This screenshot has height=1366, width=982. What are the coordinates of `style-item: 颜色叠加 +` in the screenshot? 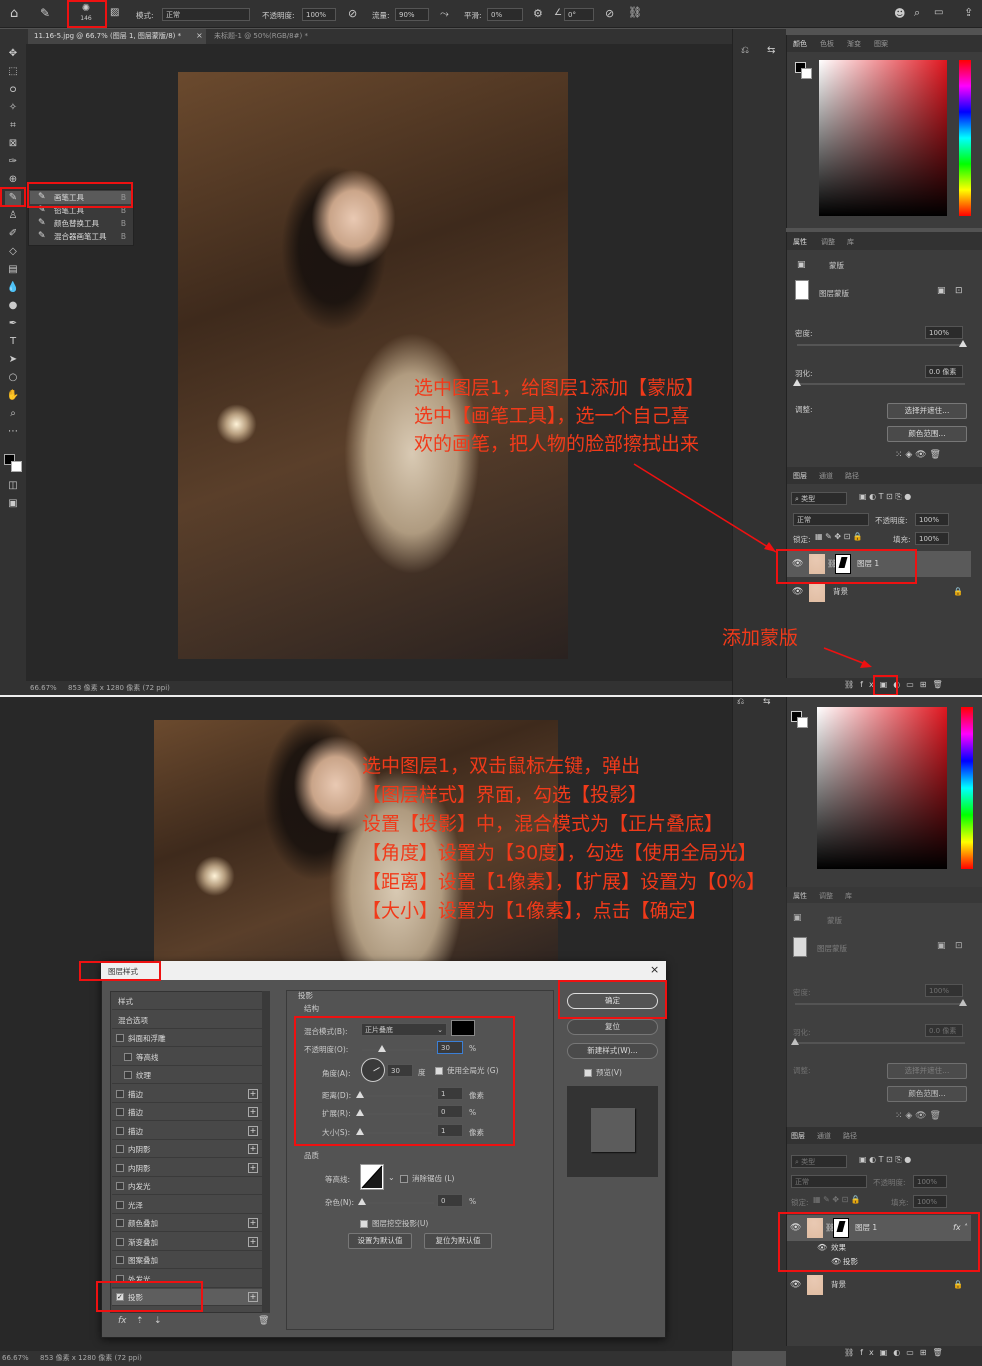 It's located at (187, 1223).